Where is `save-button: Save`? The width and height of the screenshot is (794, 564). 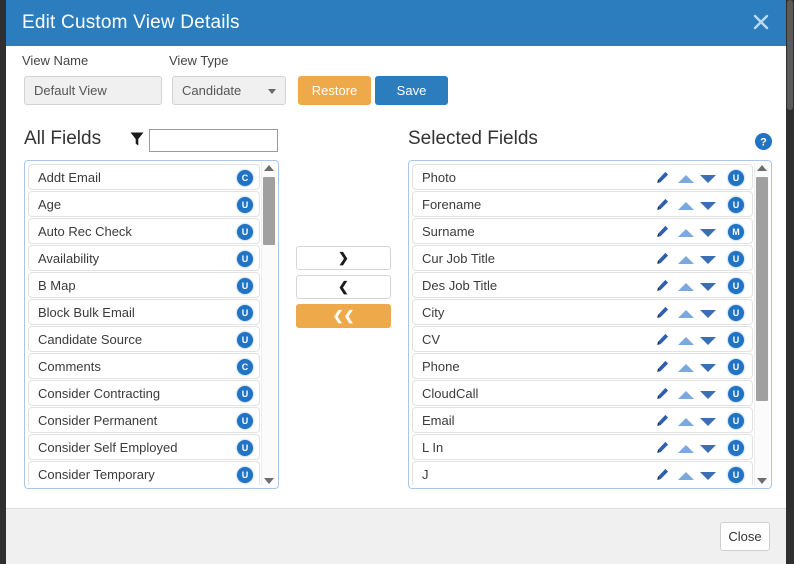
save-button: Save is located at coordinates (411, 90).